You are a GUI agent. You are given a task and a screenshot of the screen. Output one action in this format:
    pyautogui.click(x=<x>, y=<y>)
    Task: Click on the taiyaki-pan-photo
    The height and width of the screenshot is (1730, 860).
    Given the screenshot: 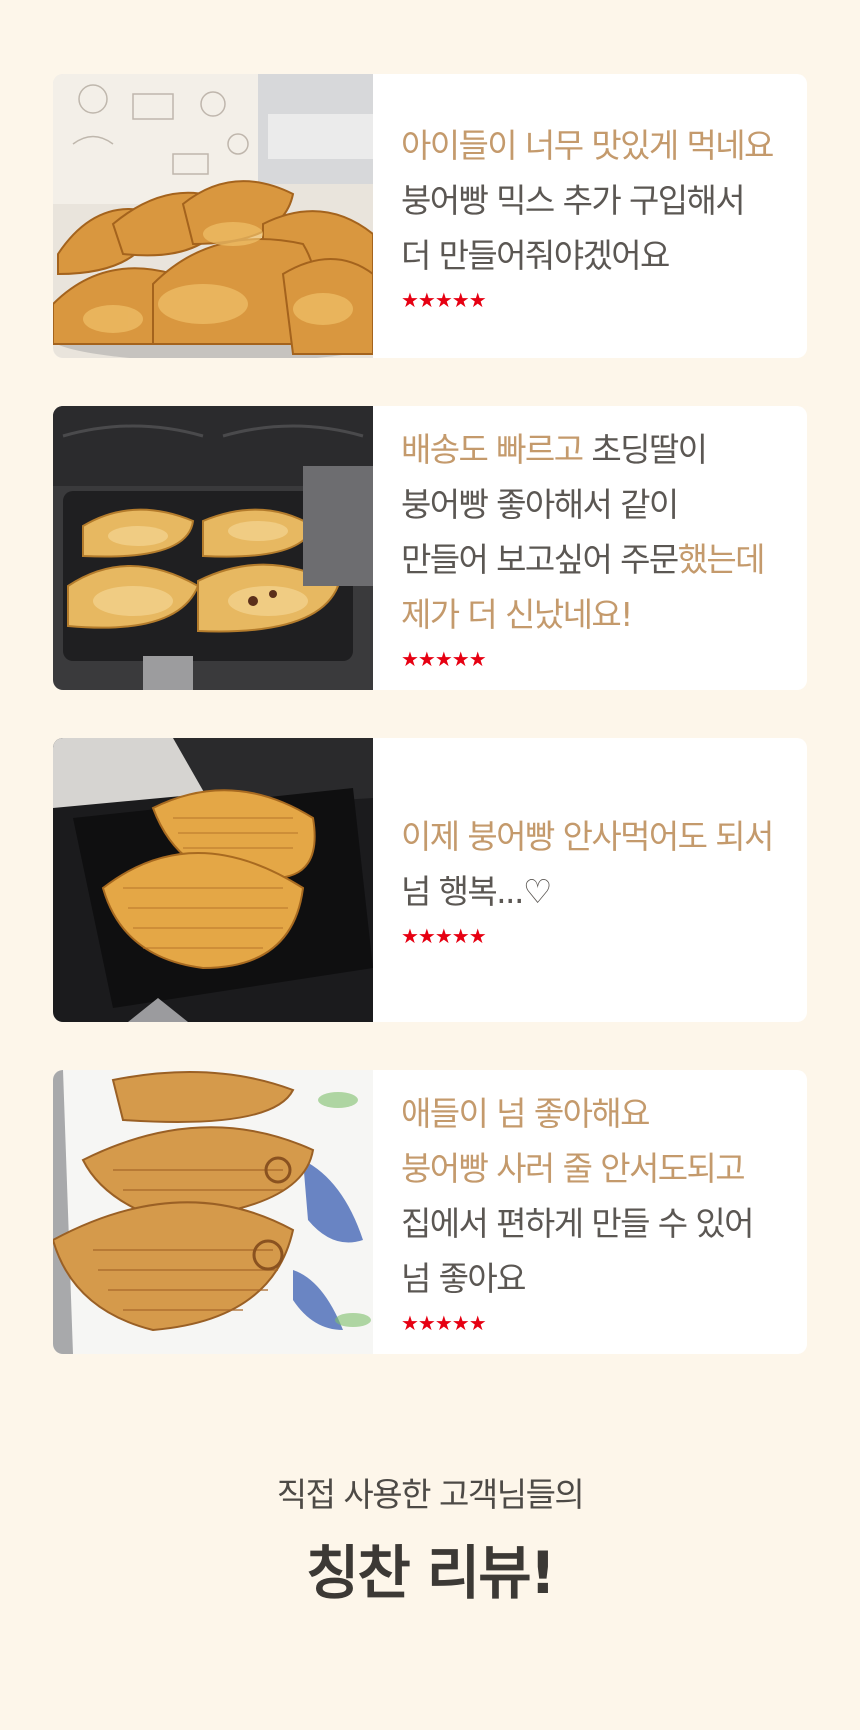 What is the action you would take?
    pyautogui.click(x=213, y=548)
    